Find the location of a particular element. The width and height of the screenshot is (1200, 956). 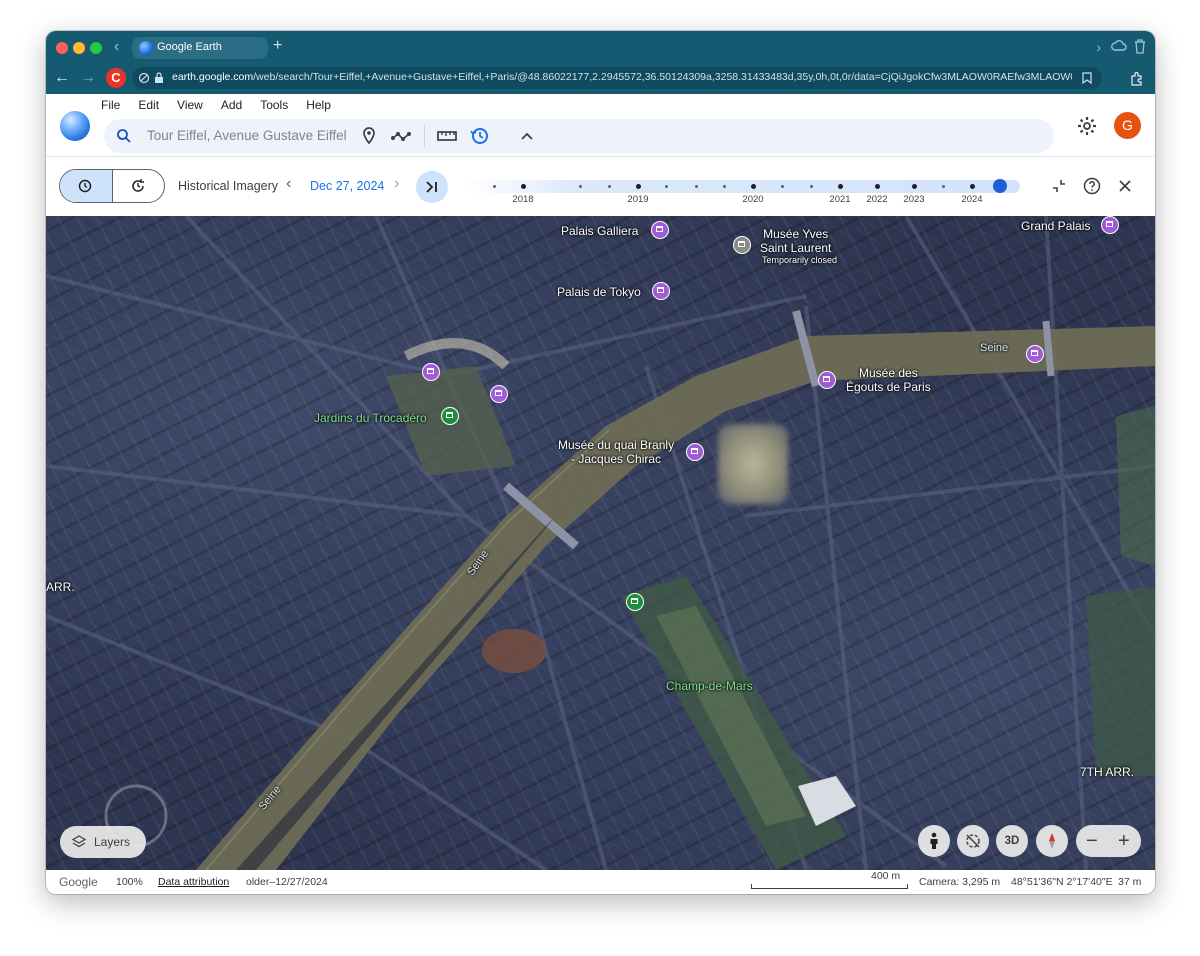

menu-tools: Tools is located at coordinates (278, 105).